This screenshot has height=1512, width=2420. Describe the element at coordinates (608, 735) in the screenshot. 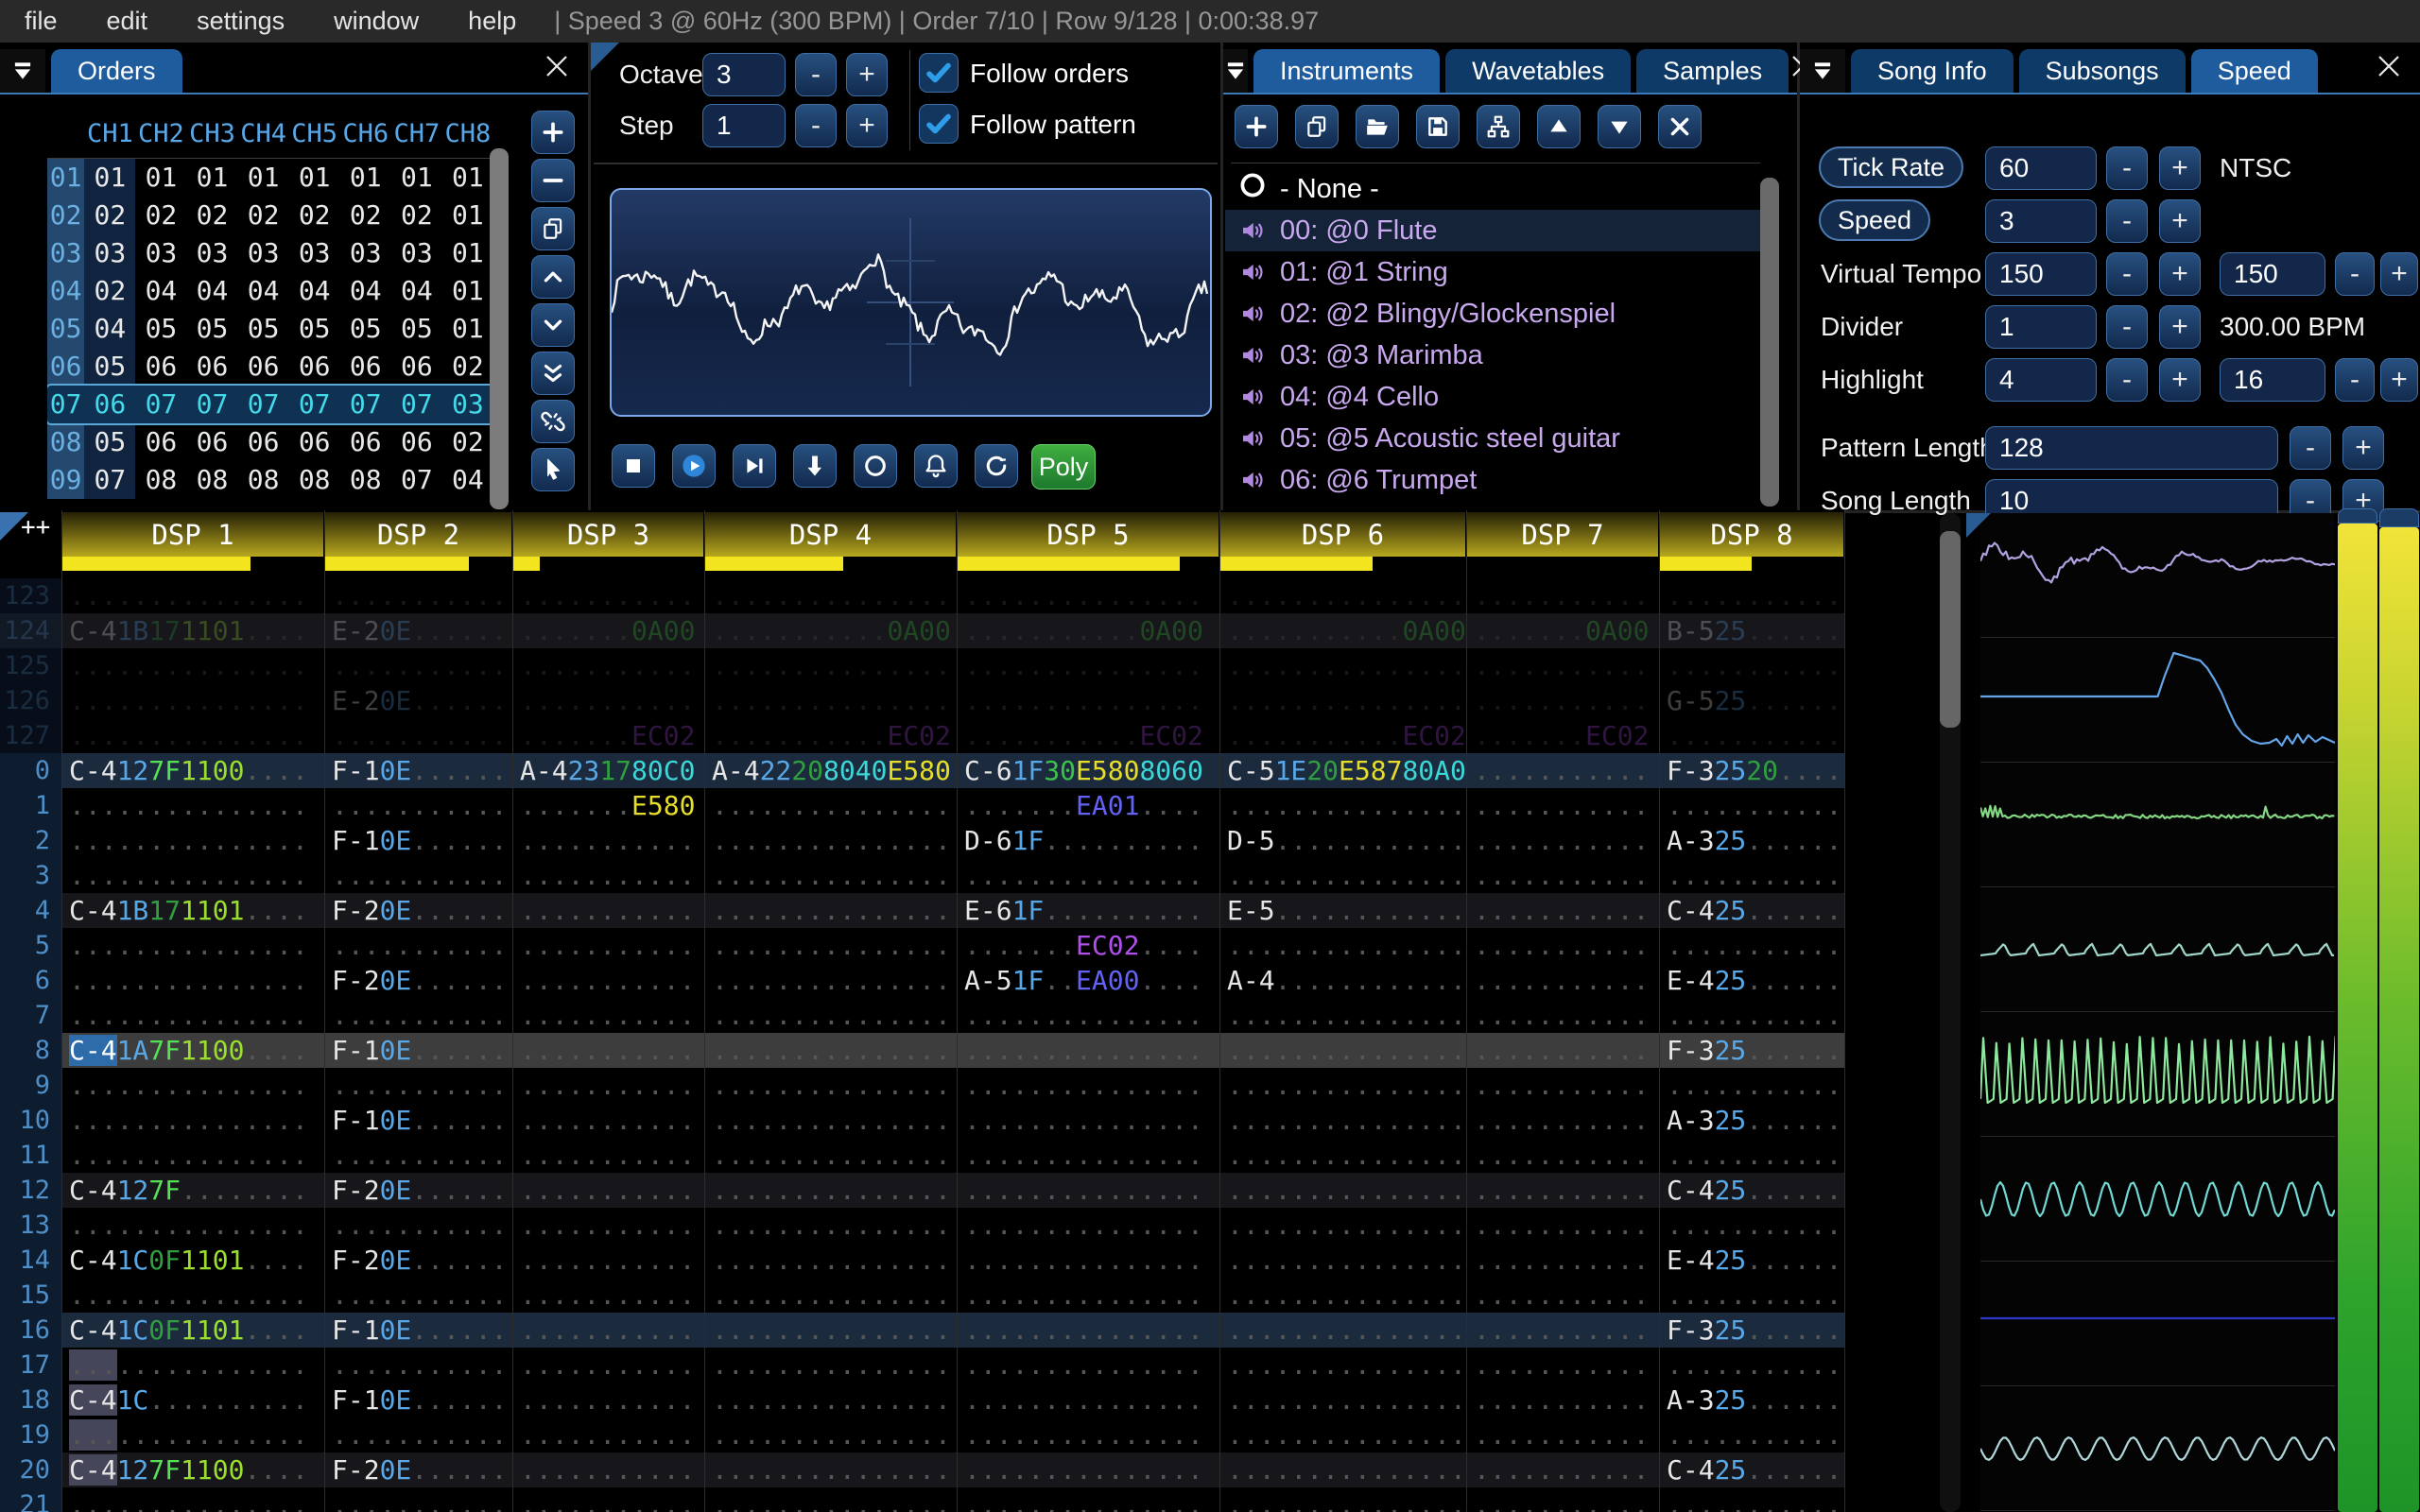

I see `pattern-cell: .......EC02` at that location.